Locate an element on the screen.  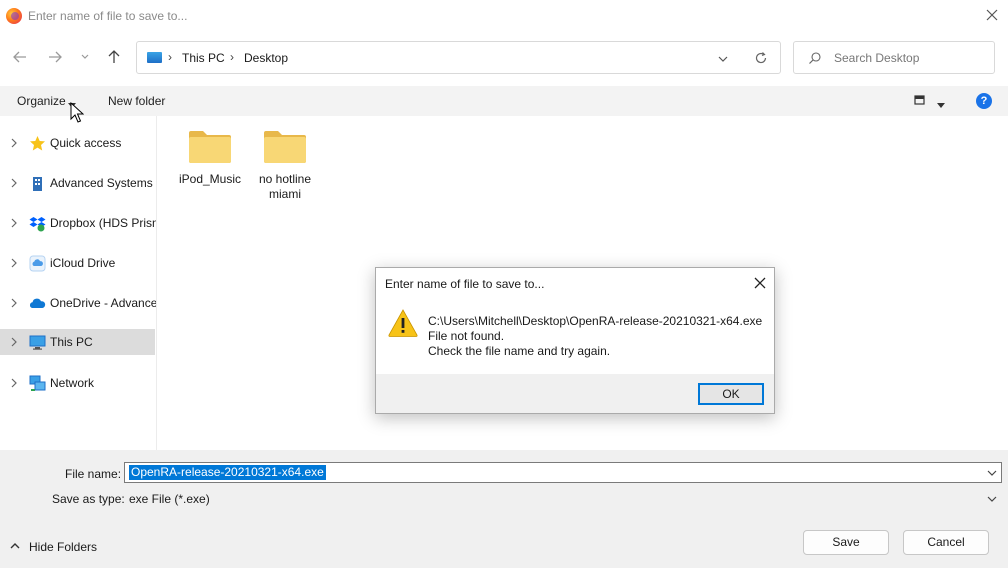
up-icon is located at coordinates (114, 57).